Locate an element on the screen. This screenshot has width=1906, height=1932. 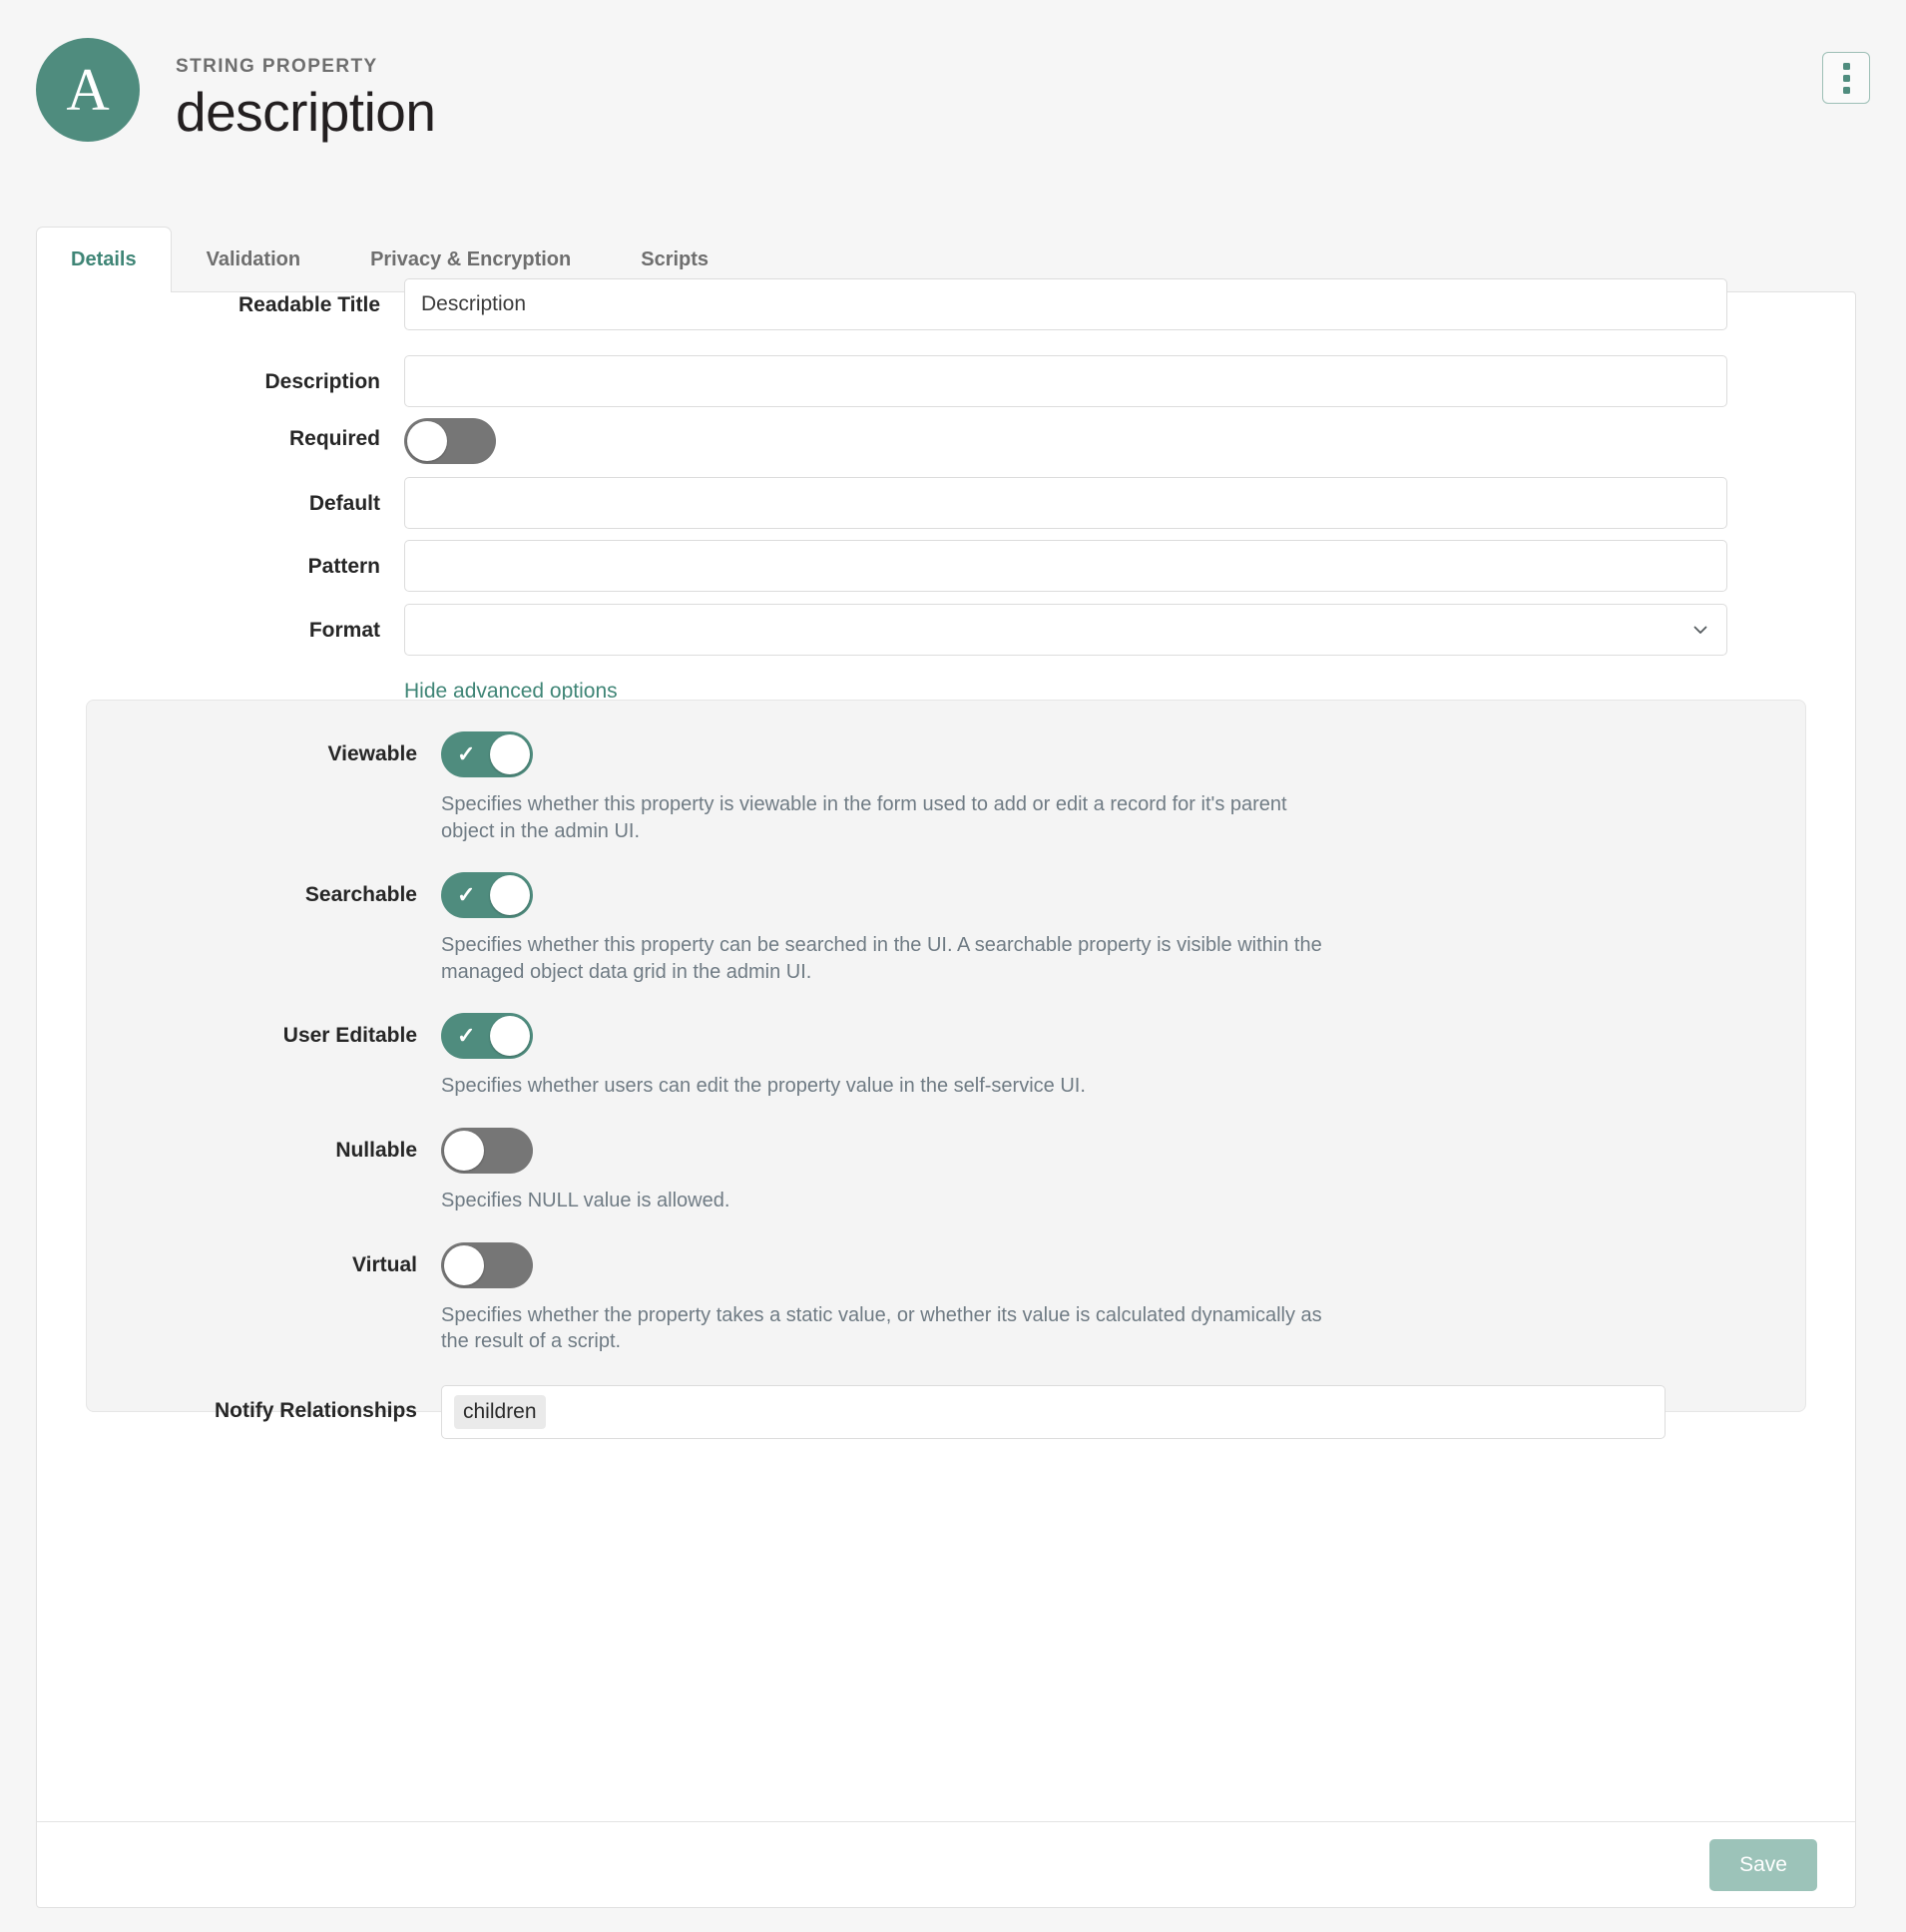
card-footer: Save is located at coordinates (946, 1864).